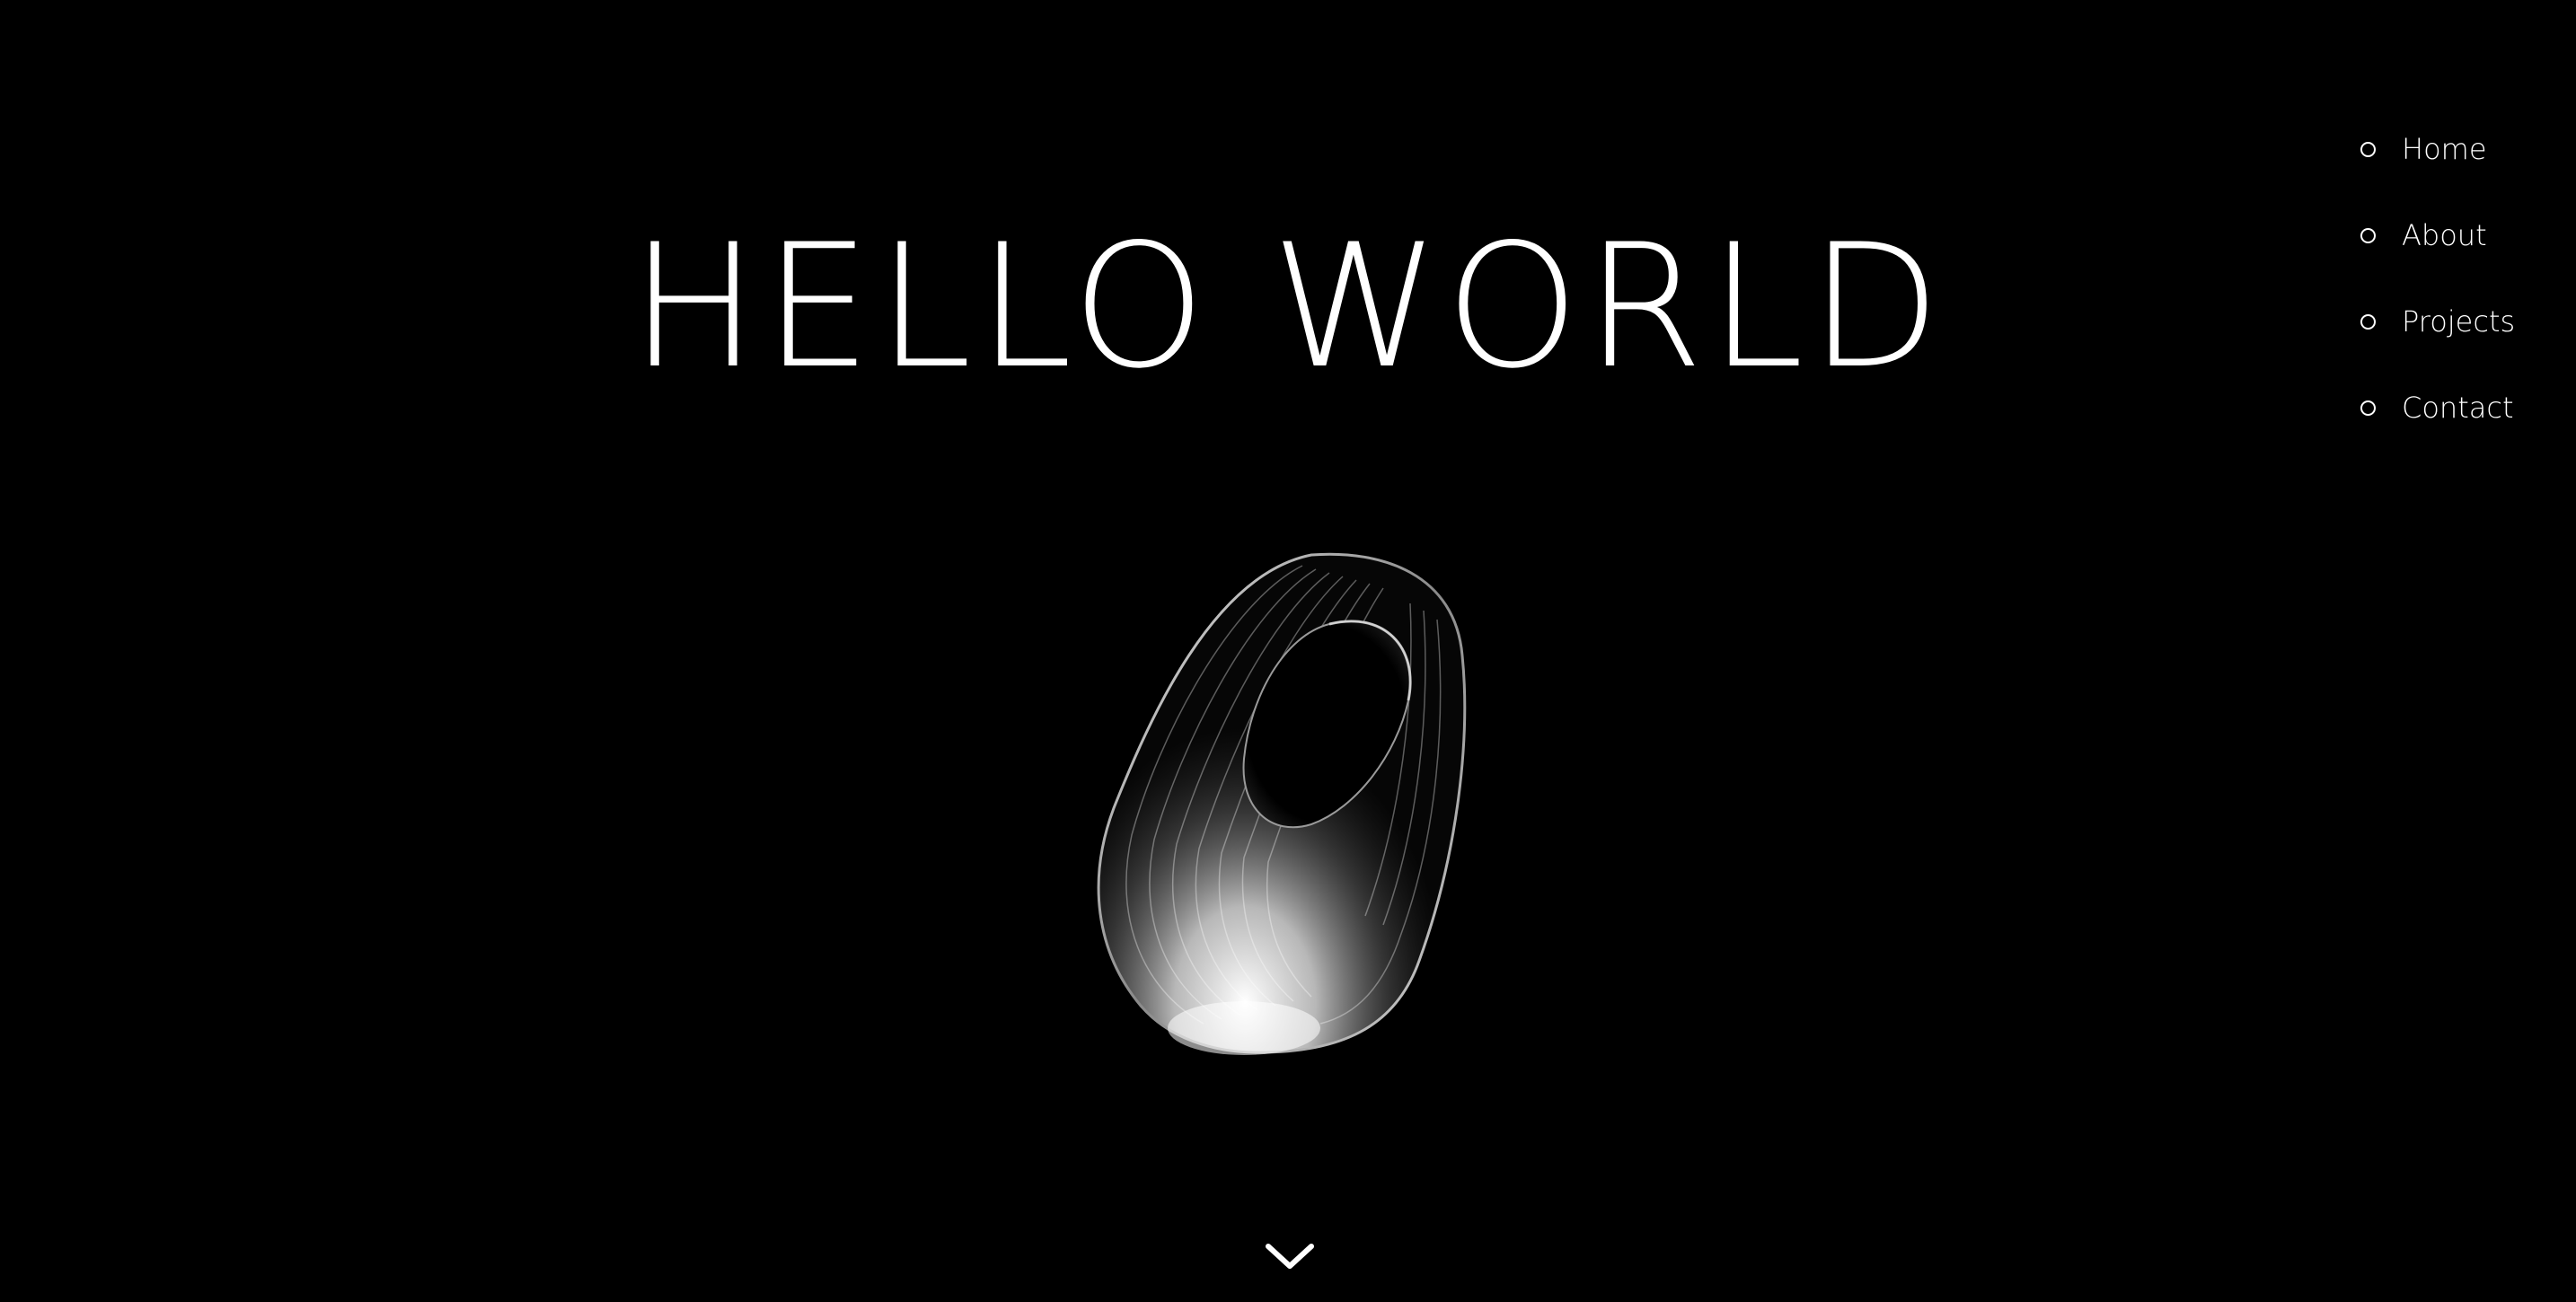 The width and height of the screenshot is (2576, 1302). Describe the element at coordinates (1288, 306) in the screenshot. I see `hero-title: HELLO WORLD` at that location.